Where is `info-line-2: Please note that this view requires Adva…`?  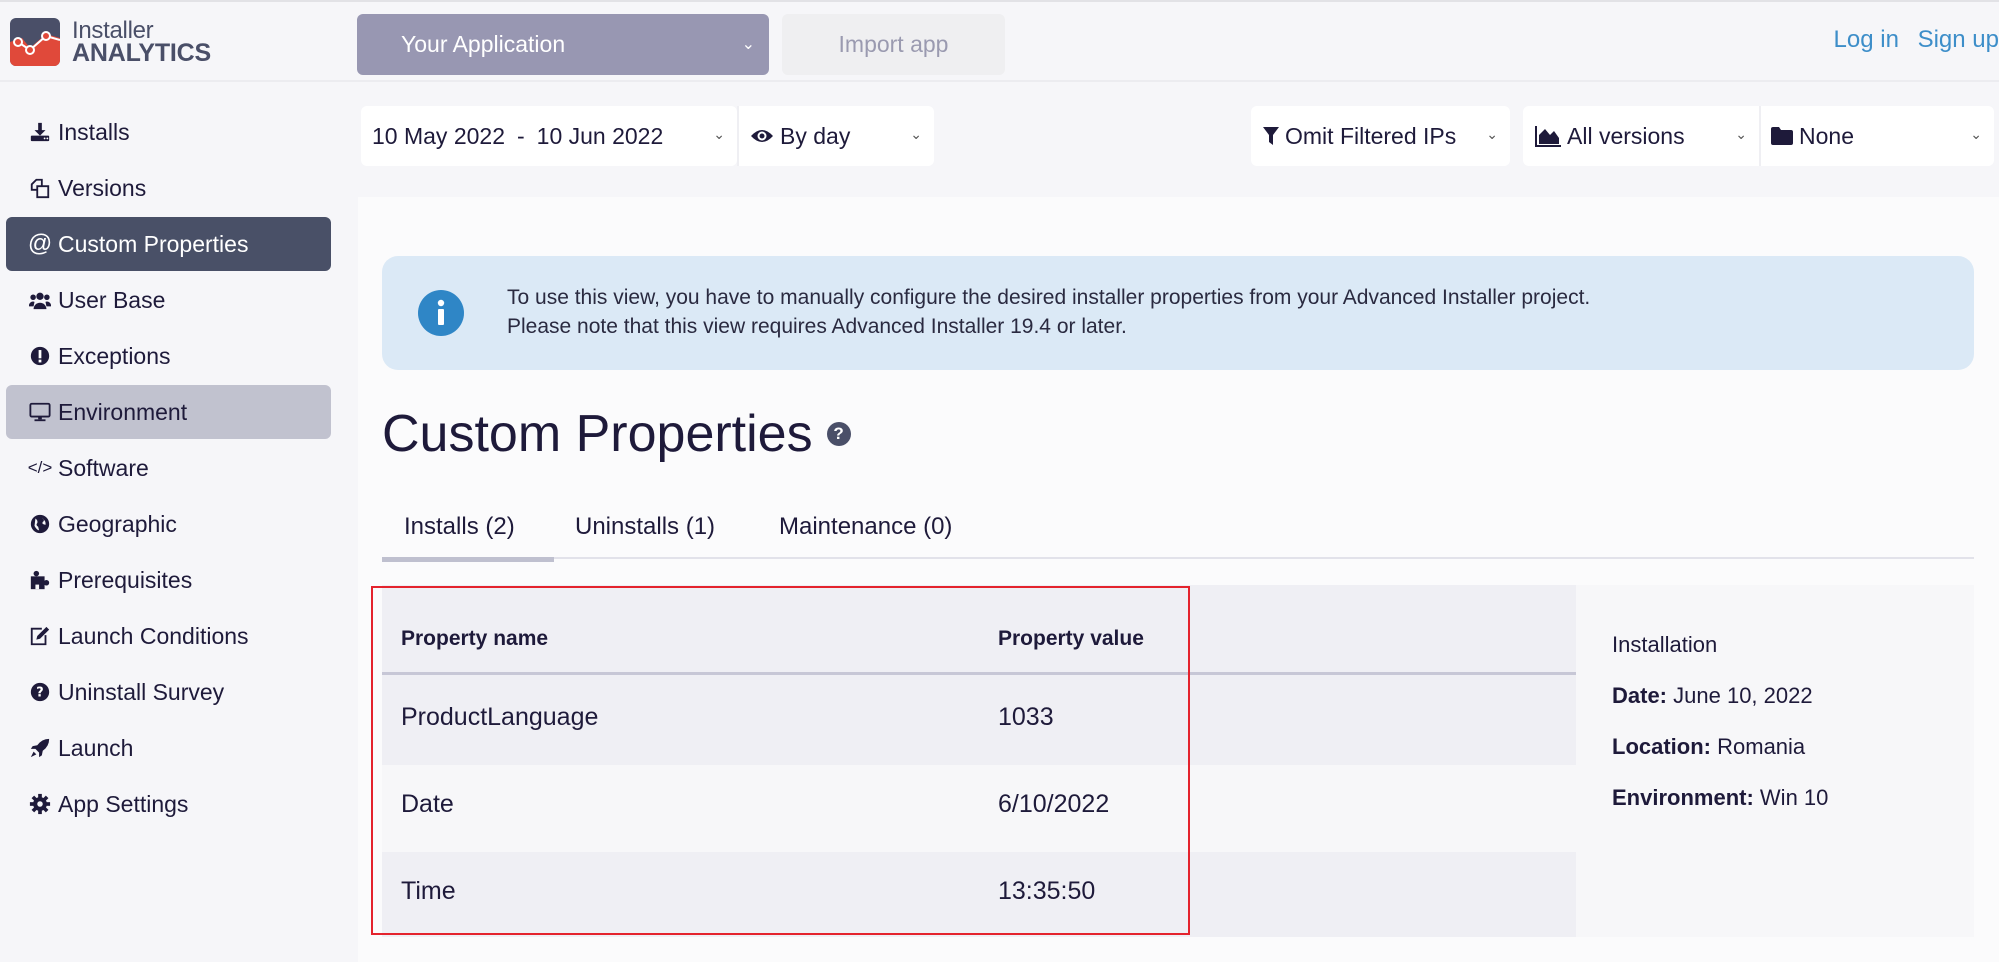 info-line-2: Please note that this view requires Adva… is located at coordinates (817, 326).